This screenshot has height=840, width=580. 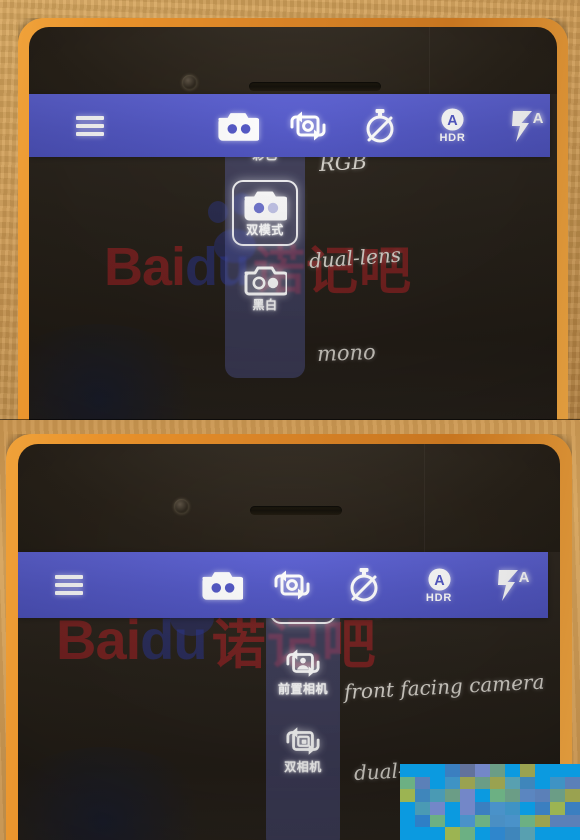 What do you see at coordinates (265, 288) in the screenshot?
I see `menu-item-mono: 黑白` at bounding box center [265, 288].